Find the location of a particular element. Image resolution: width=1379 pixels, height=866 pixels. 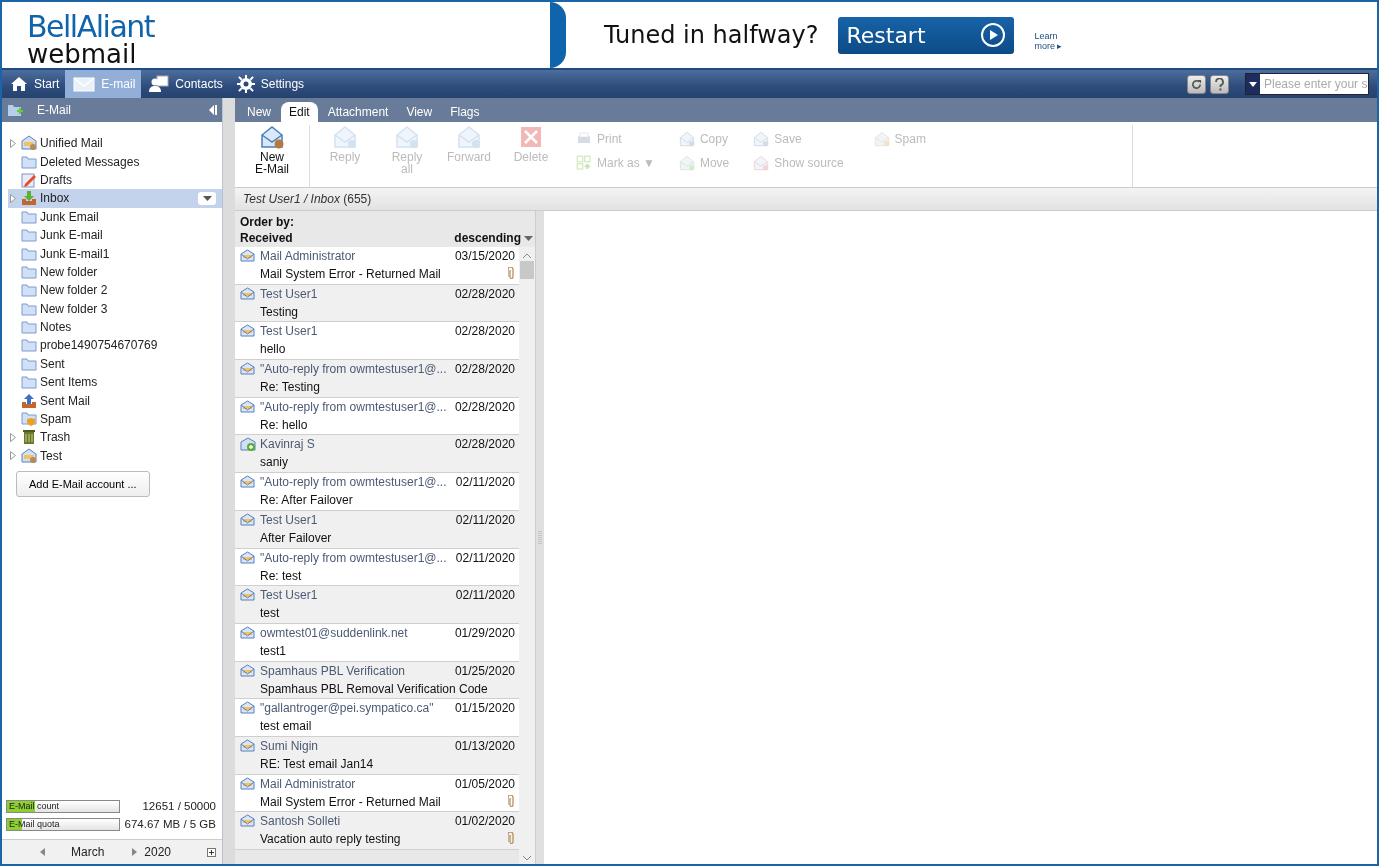

message-row: "Auto-reply from owmtestuser1@... 02/28/2020 Re: hello is located at coordinates (377, 416).